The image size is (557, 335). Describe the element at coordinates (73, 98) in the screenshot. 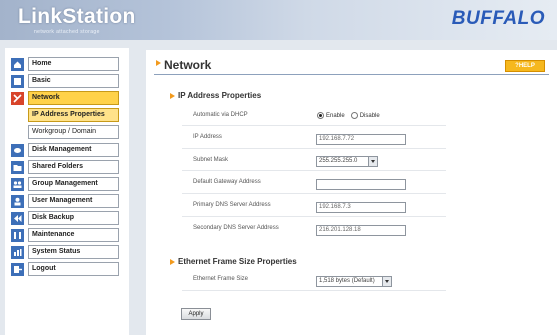

I see `sidebar-item-label: Network` at that location.